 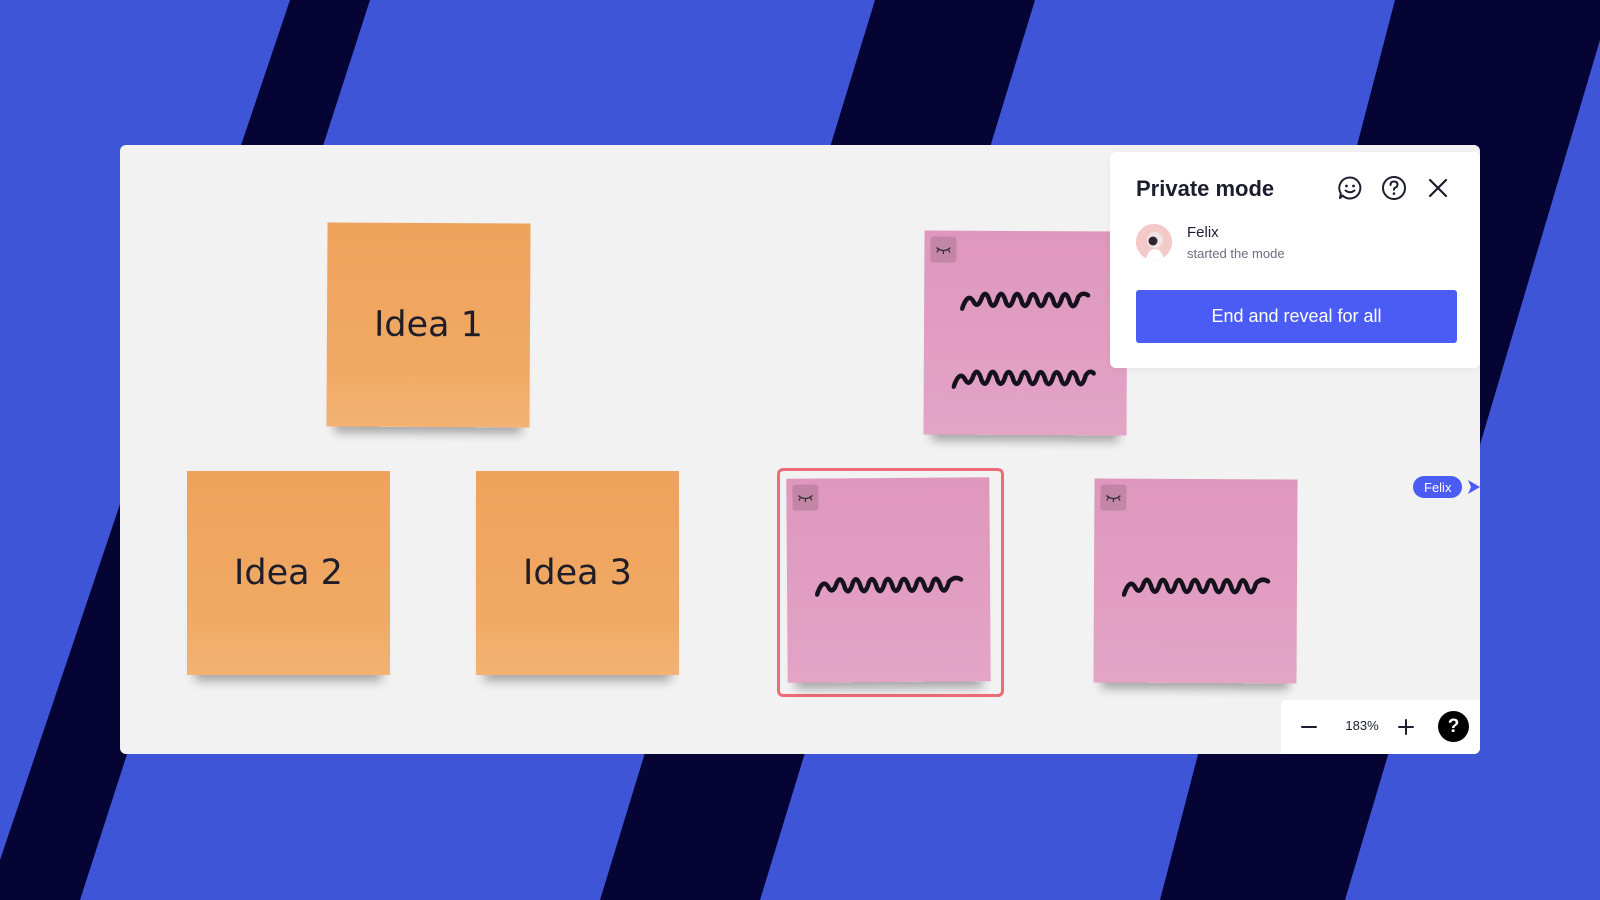 I want to click on sticky-note-label: Idea 2, so click(x=288, y=573).